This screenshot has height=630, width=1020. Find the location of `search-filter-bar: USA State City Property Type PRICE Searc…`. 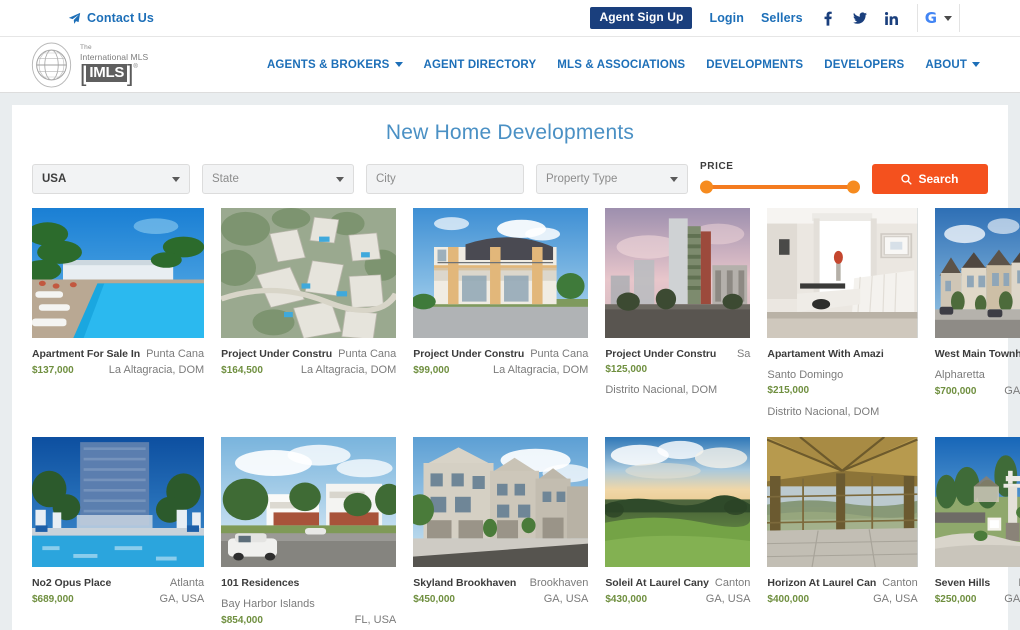

search-filter-bar: USA State City Property Type PRICE Searc… is located at coordinates (510, 177).